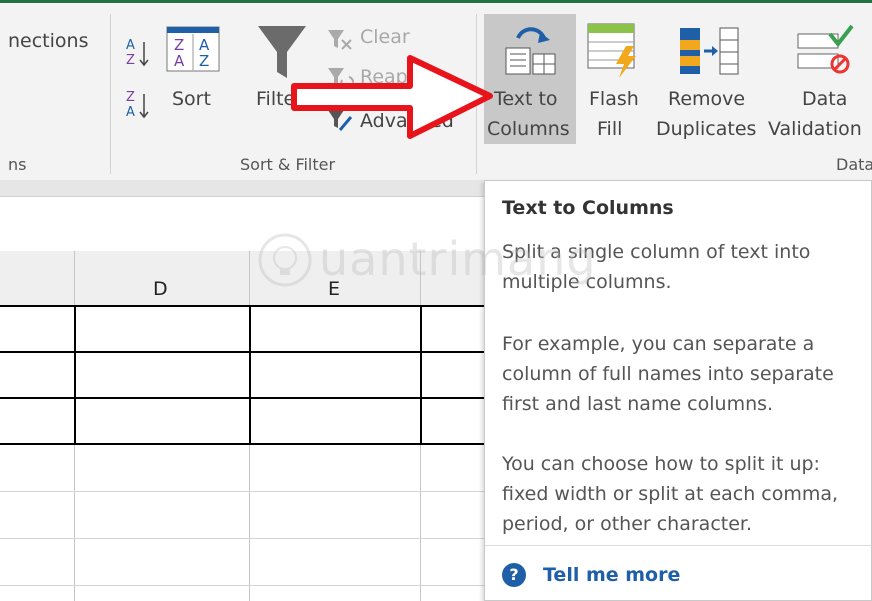 Image resolution: width=872 pixels, height=601 pixels. Describe the element at coordinates (193, 49) in the screenshot. I see `sort-dialog-icon: Z A A Z` at that location.